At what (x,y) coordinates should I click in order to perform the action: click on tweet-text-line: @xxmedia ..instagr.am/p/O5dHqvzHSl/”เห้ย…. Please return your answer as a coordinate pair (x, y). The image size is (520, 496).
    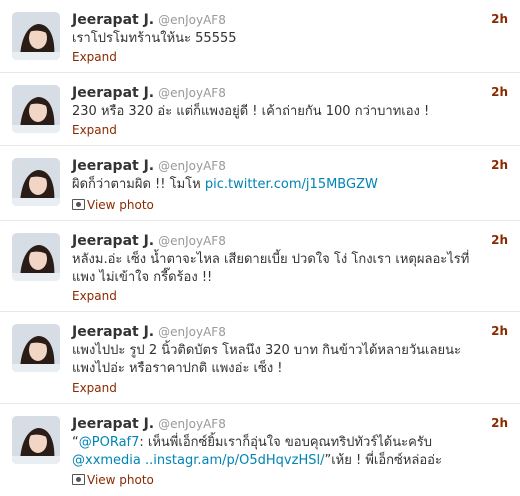
    Looking at the image, I should click on (290, 461).